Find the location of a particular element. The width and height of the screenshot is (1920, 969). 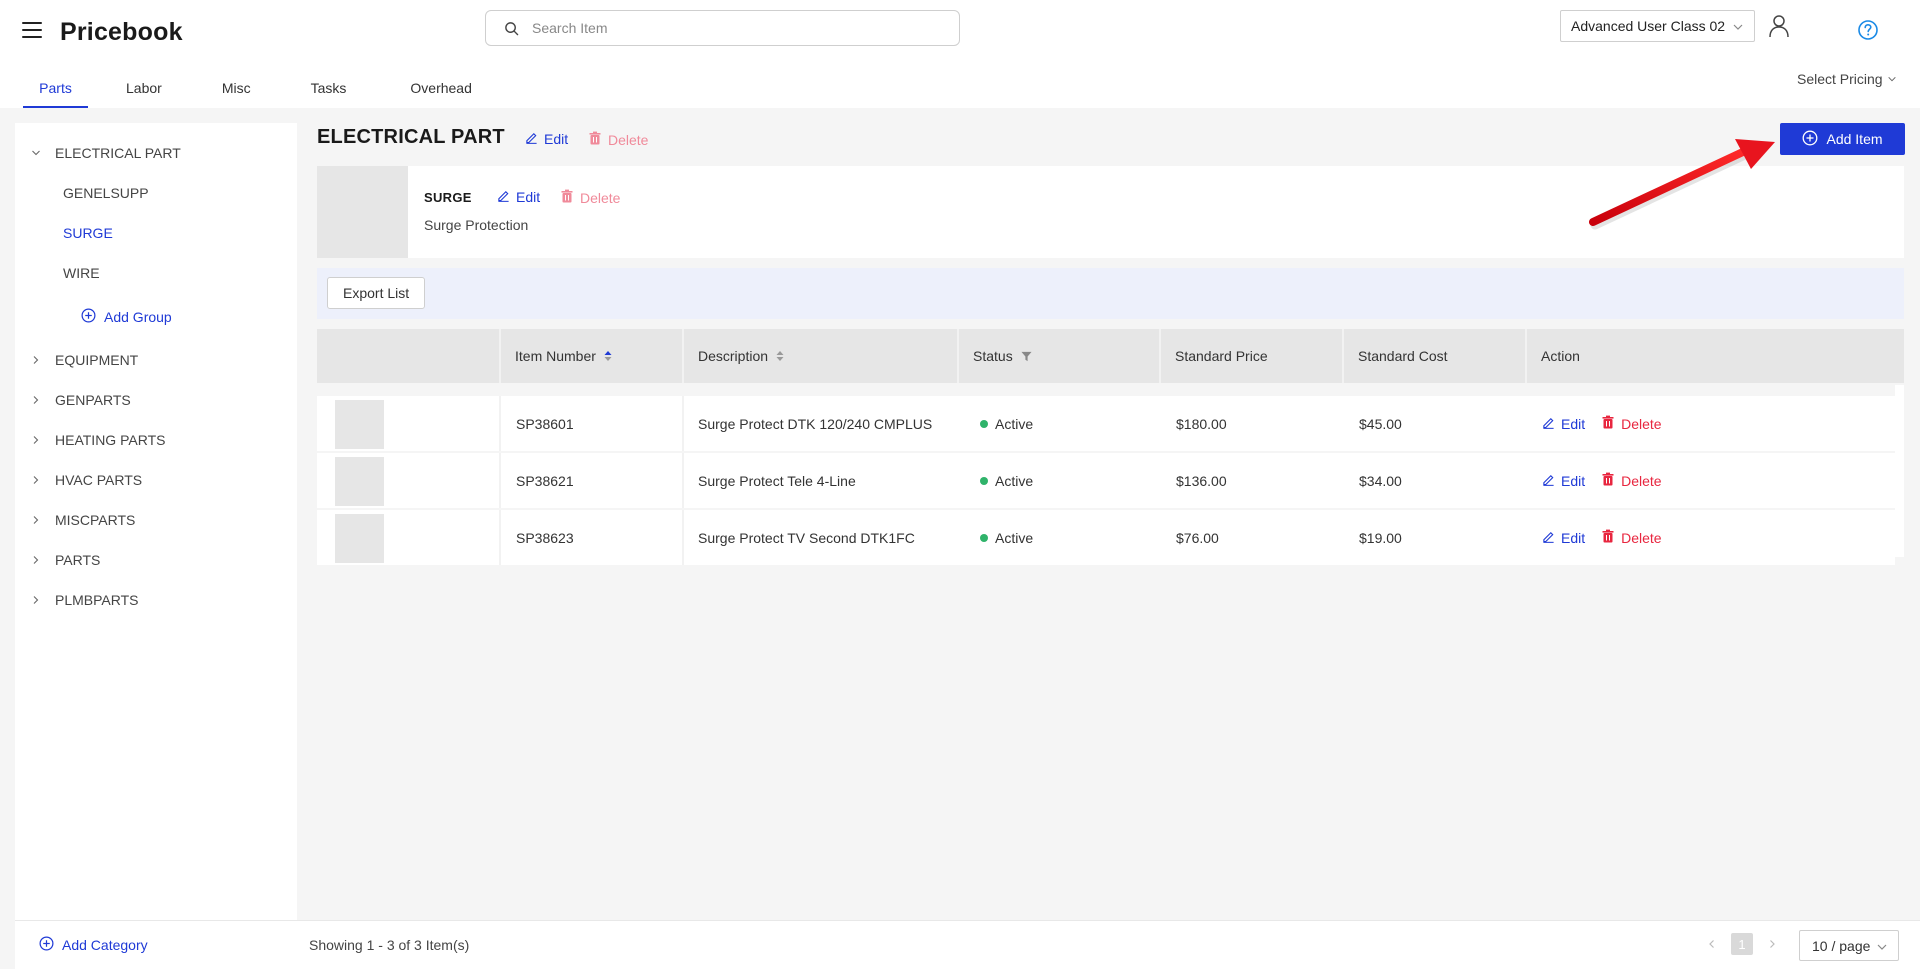

column-status: Status is located at coordinates (1058, 356).